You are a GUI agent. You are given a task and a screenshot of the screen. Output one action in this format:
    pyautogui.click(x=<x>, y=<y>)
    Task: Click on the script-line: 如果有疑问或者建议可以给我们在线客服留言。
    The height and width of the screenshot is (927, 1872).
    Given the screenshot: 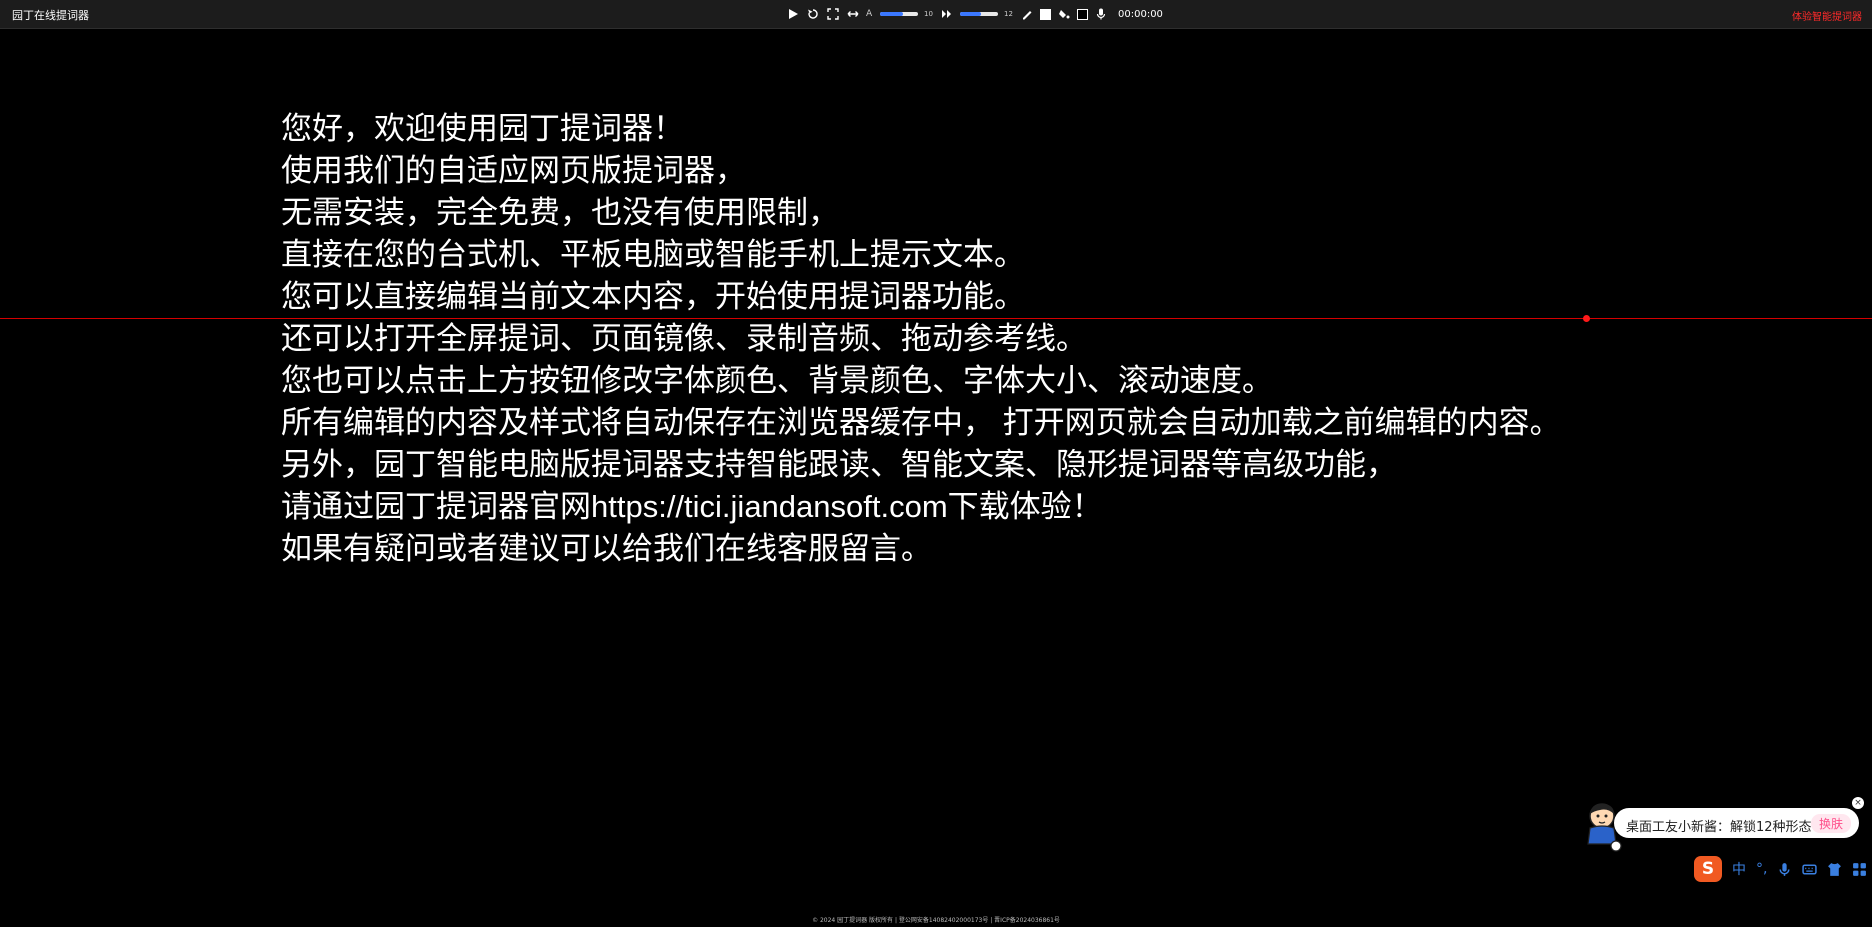 What is the action you would take?
    pyautogui.click(x=606, y=548)
    